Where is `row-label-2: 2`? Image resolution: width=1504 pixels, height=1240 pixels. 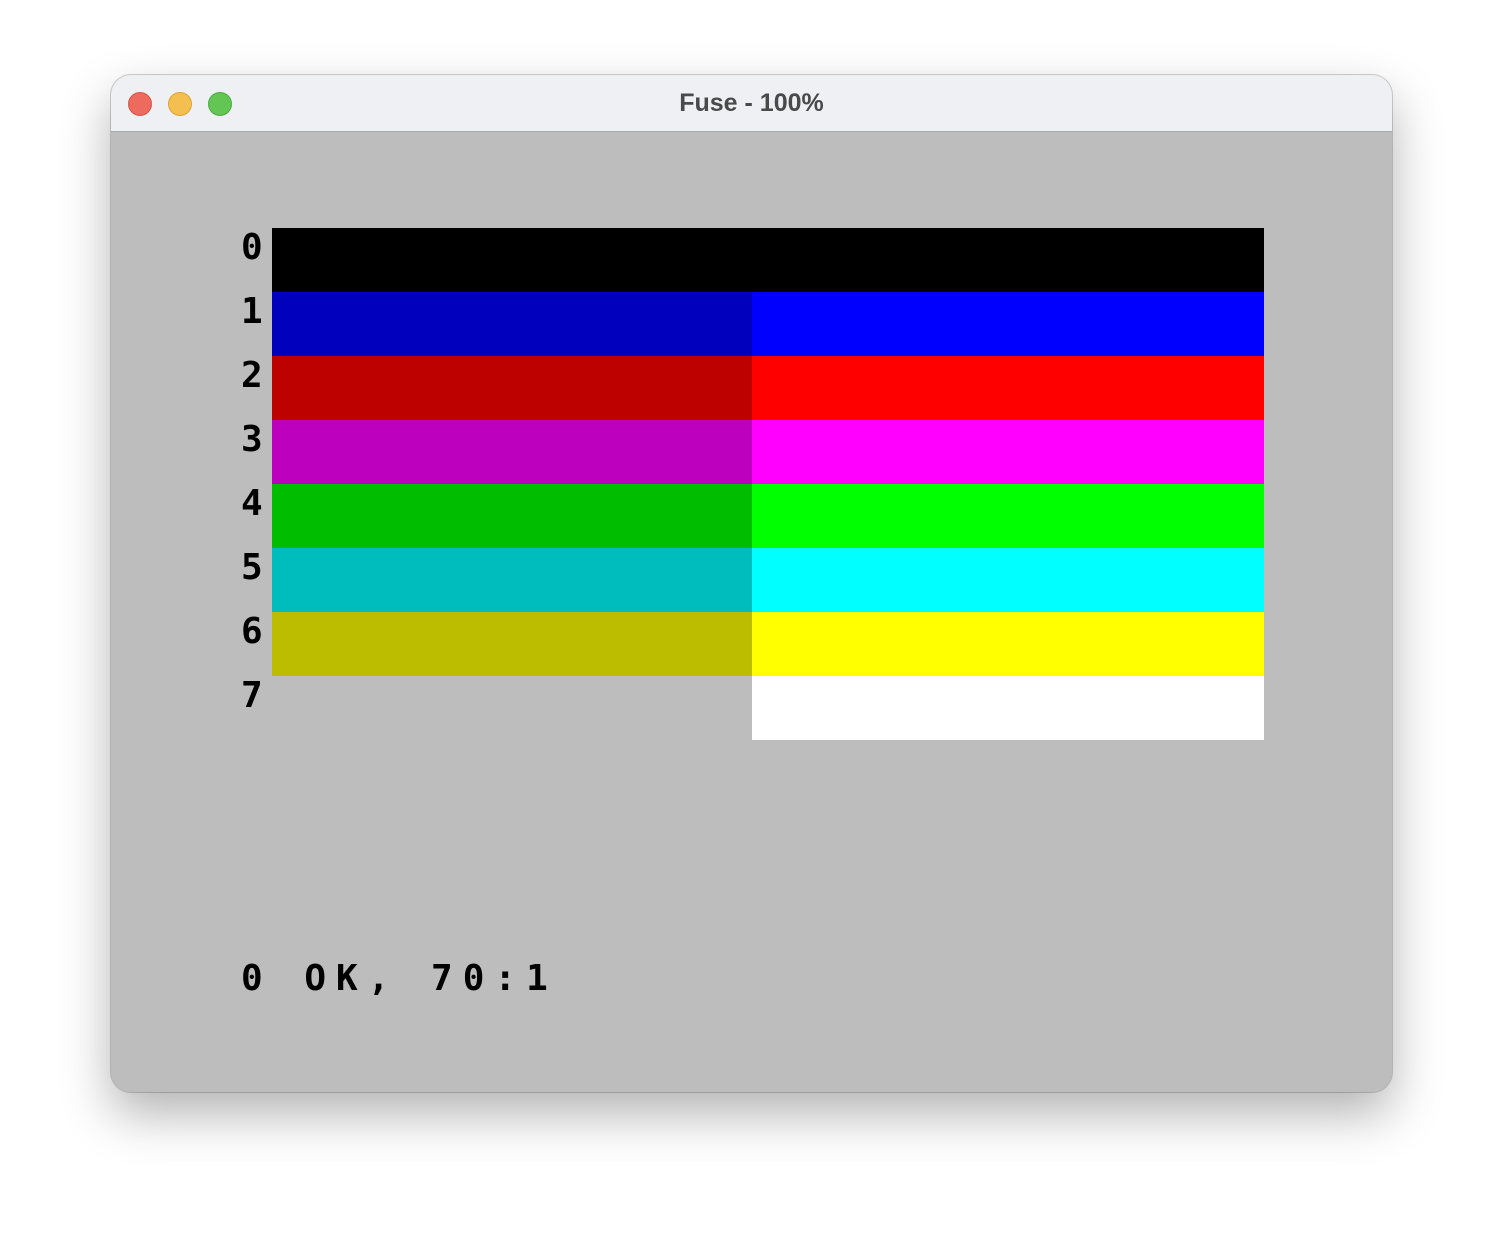
row-label-2: 2 is located at coordinates (252, 375).